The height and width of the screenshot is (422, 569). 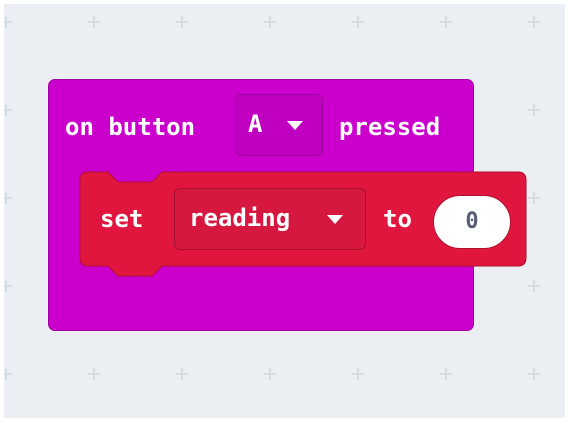 What do you see at coordinates (240, 218) in the screenshot?
I see `variable-name: reading` at bounding box center [240, 218].